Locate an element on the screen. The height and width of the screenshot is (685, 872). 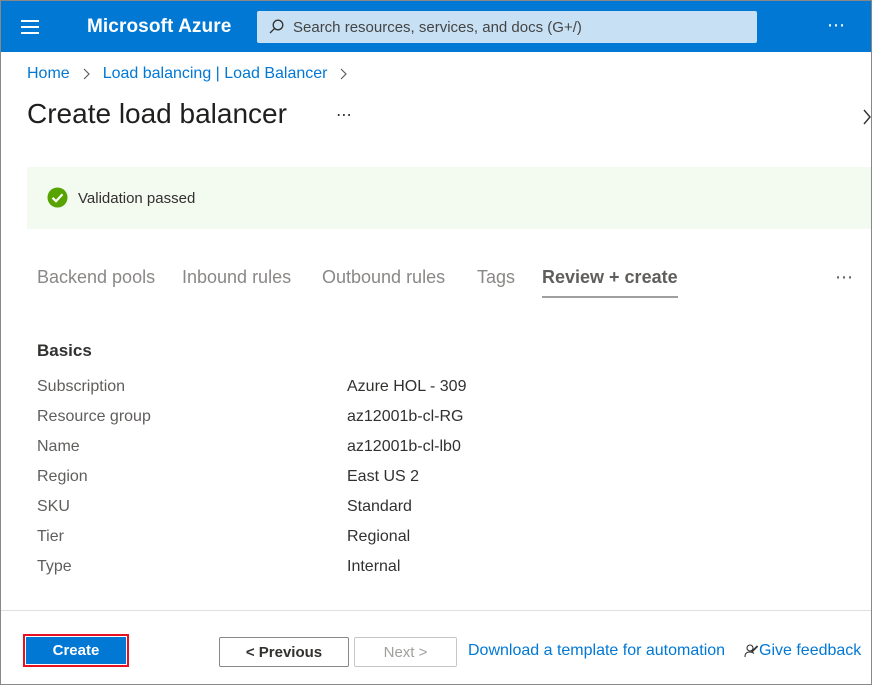
more-options-icon: ⋯ is located at coordinates (837, 25).